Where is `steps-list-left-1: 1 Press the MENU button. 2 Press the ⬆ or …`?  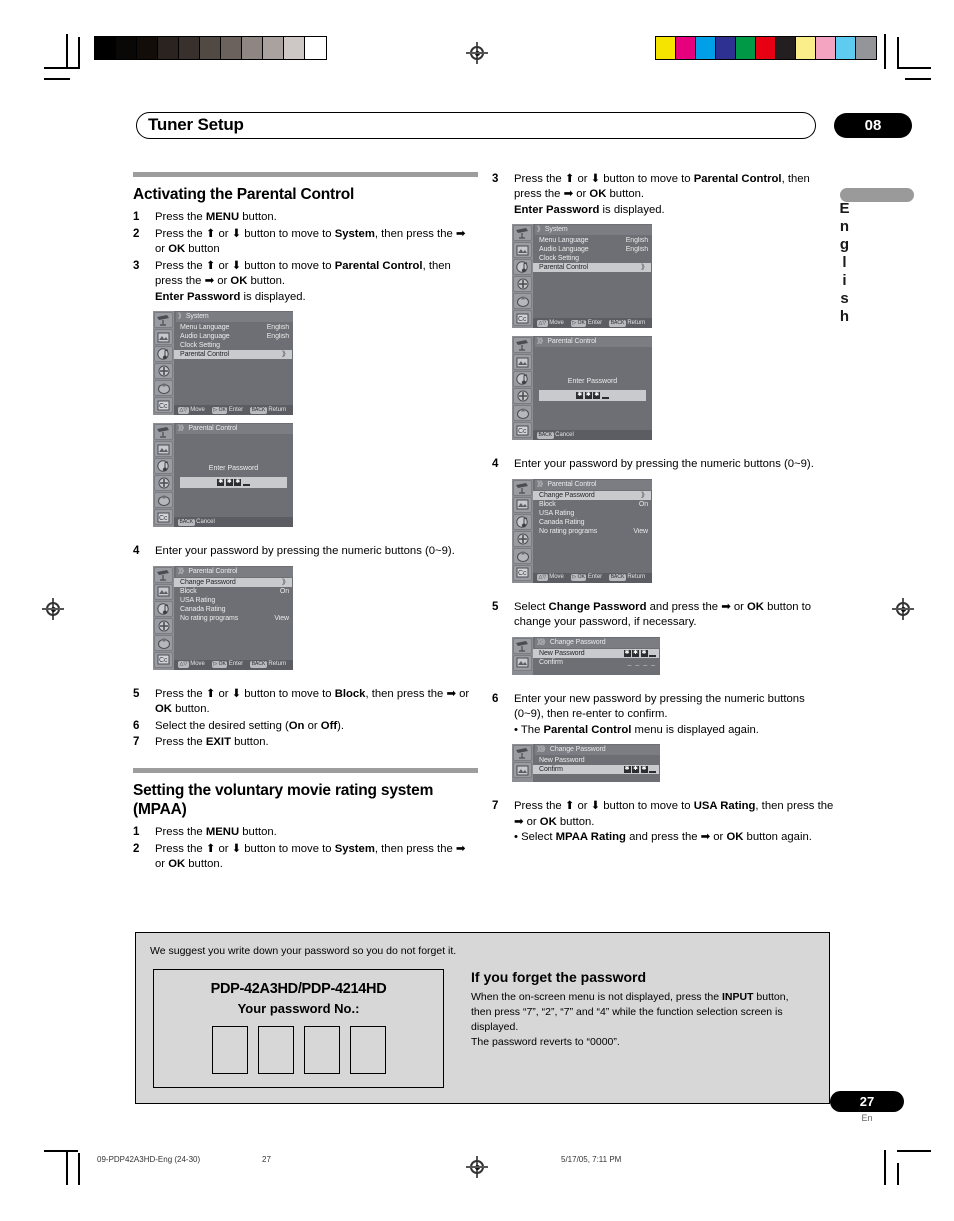 steps-list-left-1: 1 Press the MENU button. 2 Press the ⬆ or … is located at coordinates (305, 257).